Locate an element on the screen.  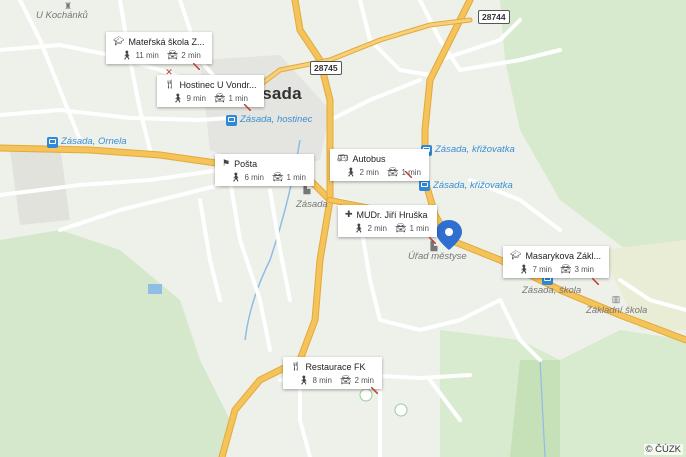
walk-time: 7 min is located at coordinates (542, 269).